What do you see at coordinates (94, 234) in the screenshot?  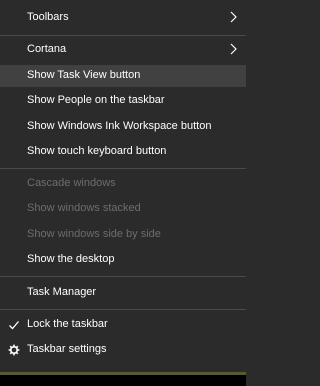 I see `menu-item-label: Show windows side by side` at bounding box center [94, 234].